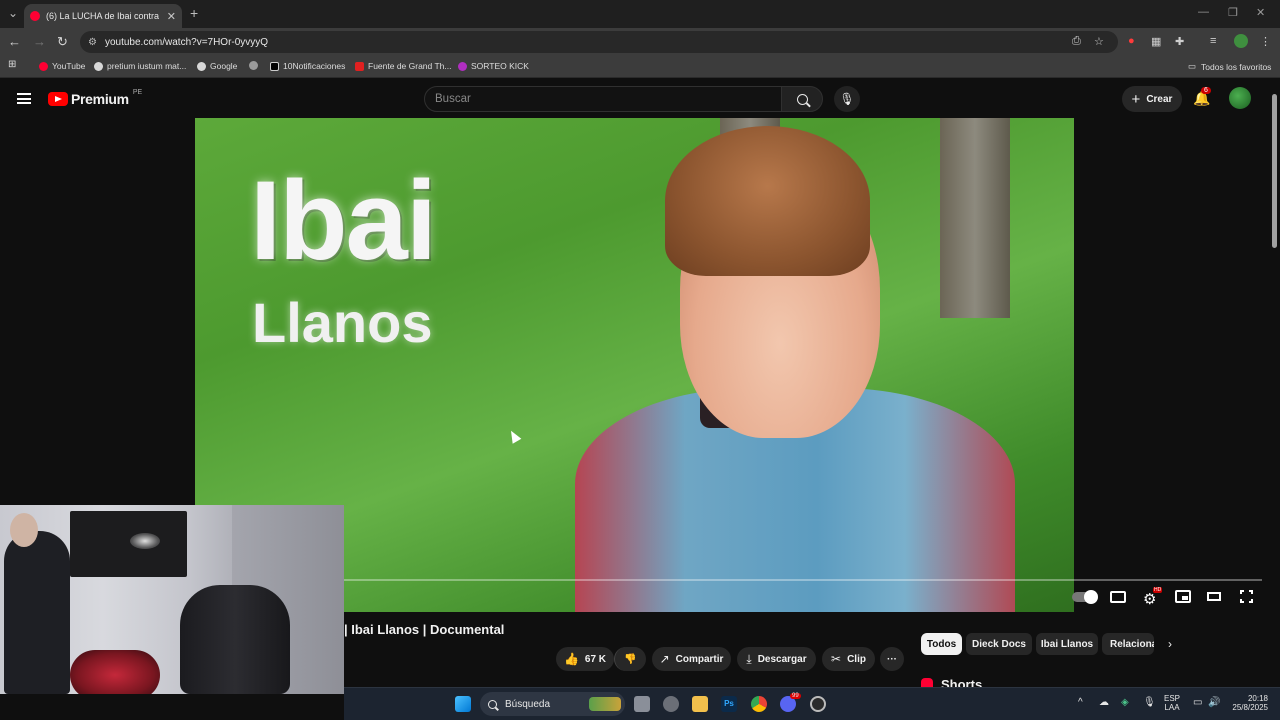  Describe the element at coordinates (172, 599) in the screenshot. I see `webcam-overlay` at that location.